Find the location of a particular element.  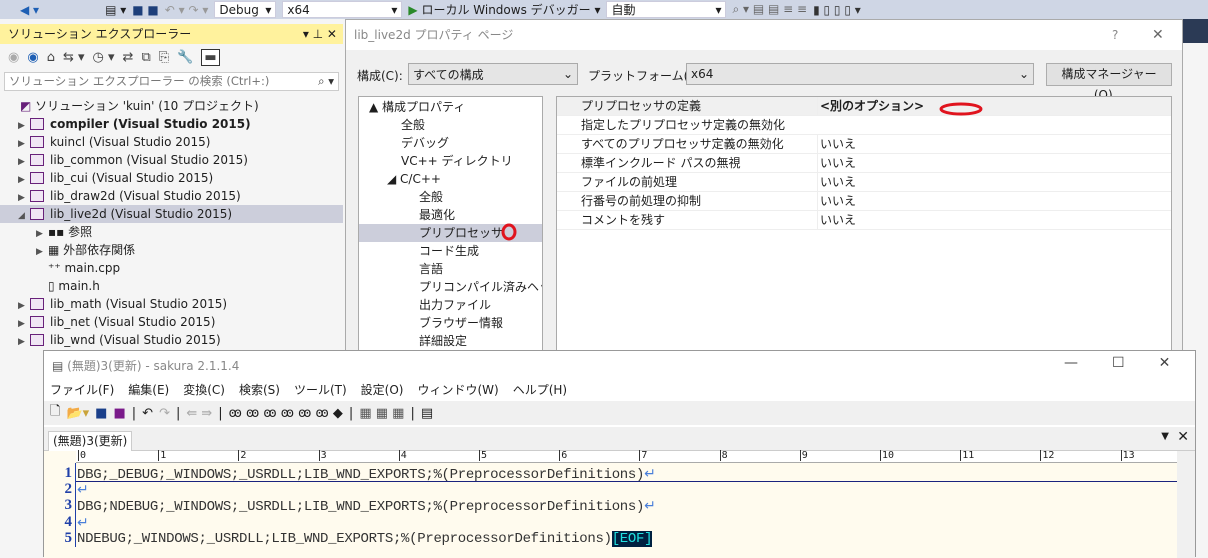

mode-combo: 自動 ▾ is located at coordinates (666, 9).